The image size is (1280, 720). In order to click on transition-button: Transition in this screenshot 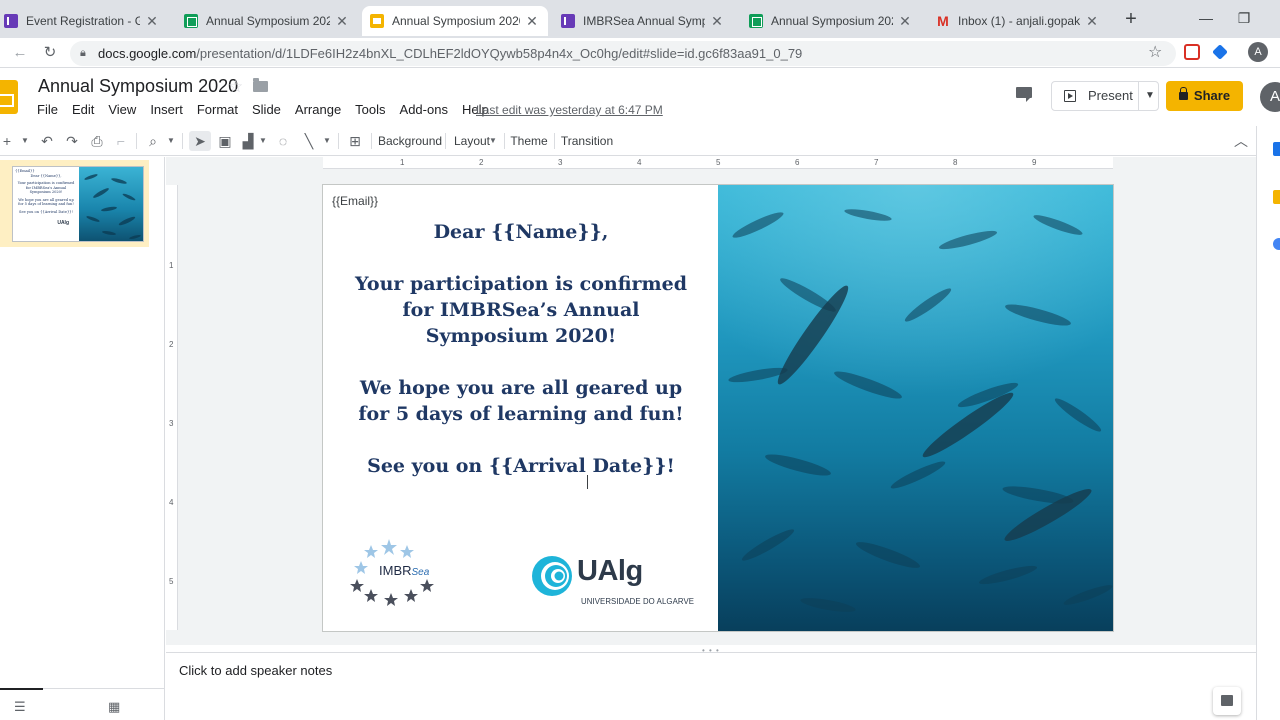, I will do `click(587, 141)`.